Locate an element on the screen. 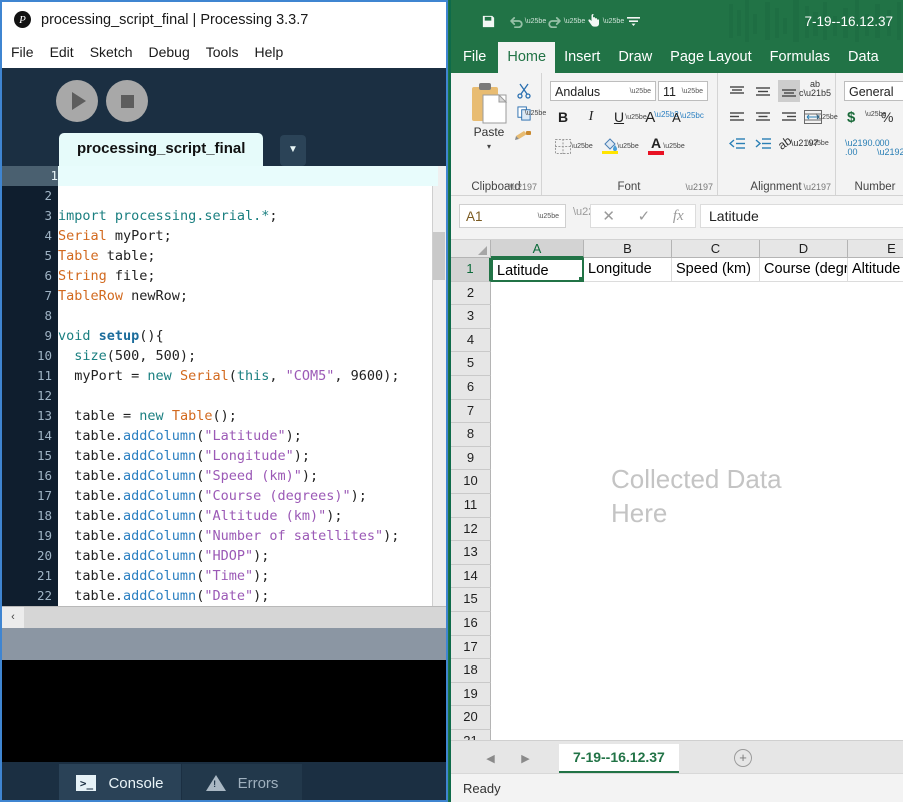  increase-decimal-icon: \u2190.0.00 is located at coordinates (862, 148).